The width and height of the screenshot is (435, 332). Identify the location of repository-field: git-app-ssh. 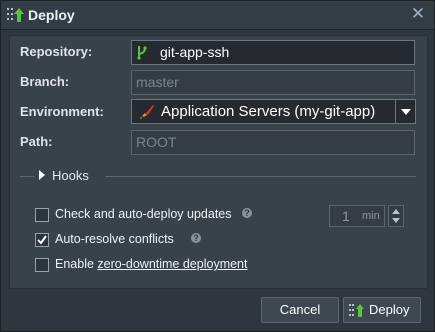
(273, 52).